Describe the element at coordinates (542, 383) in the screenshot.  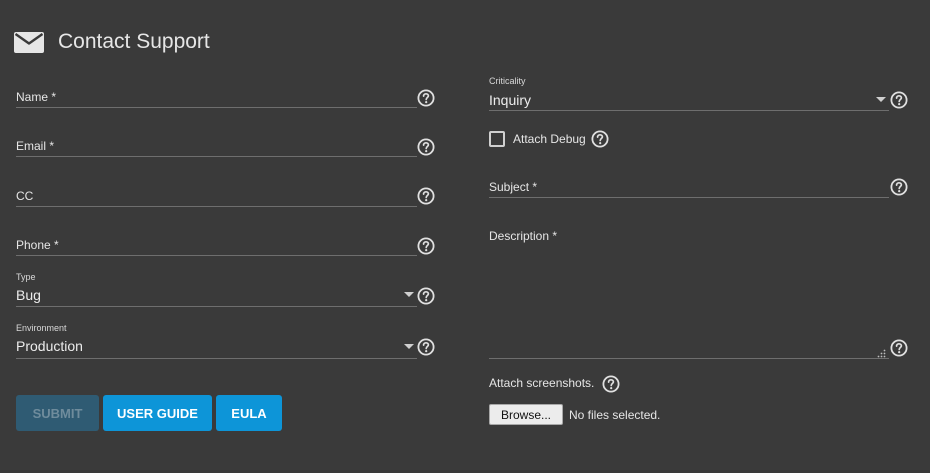
I see `attach-screenshots-label: Attach screenshots.` at that location.